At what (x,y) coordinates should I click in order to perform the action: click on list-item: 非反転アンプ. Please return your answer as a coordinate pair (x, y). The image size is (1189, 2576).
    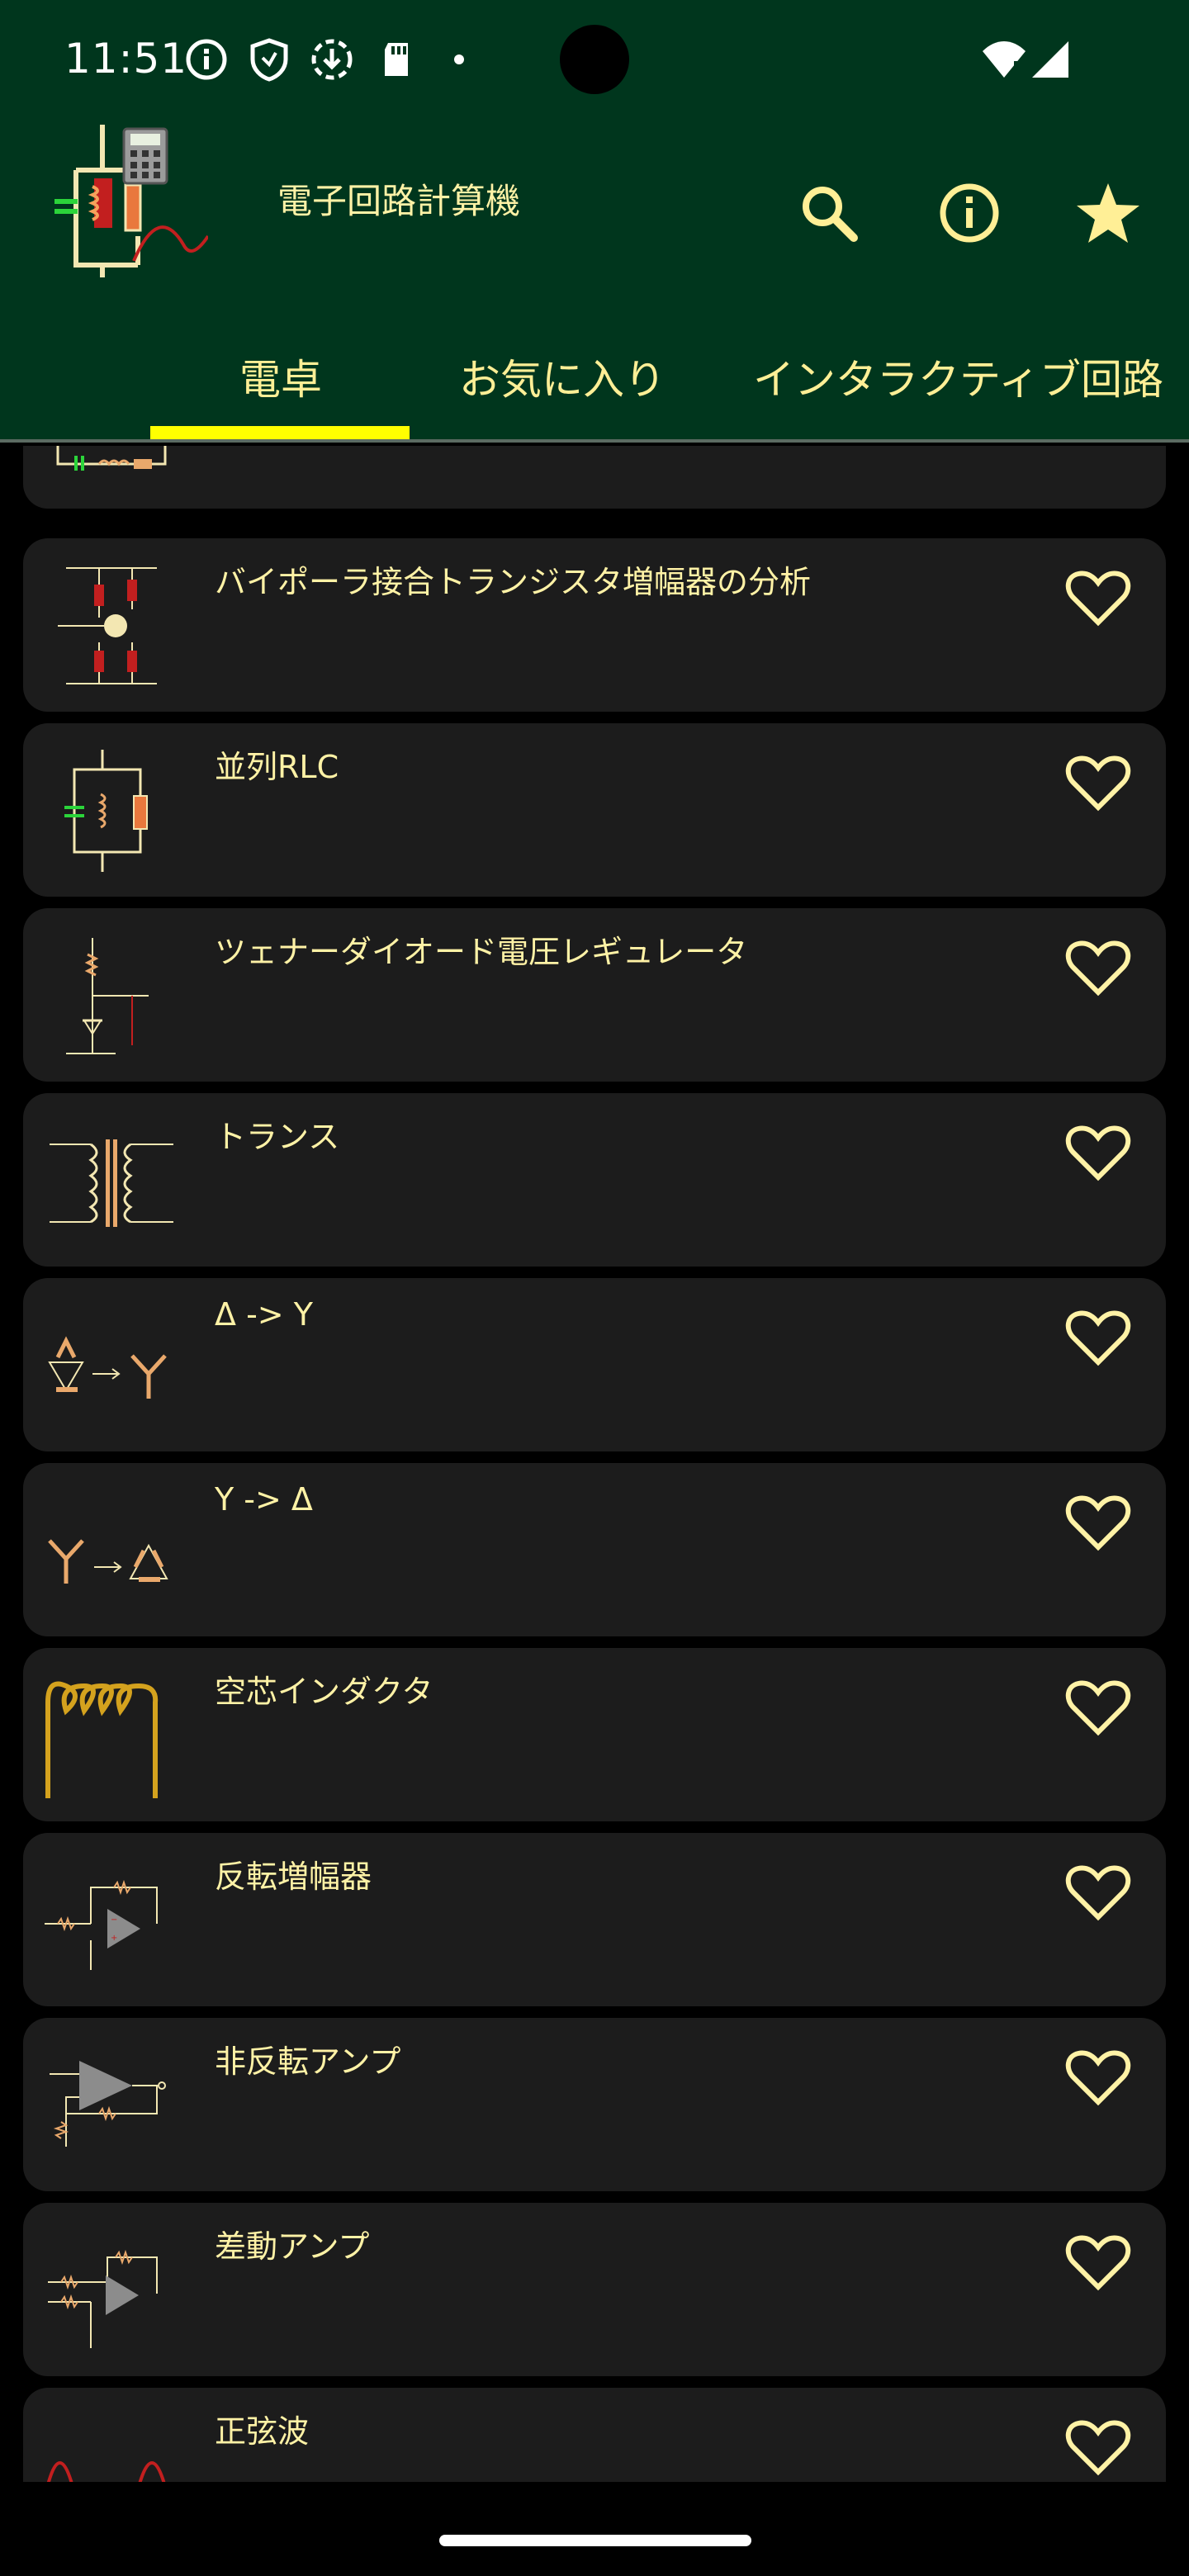
    Looking at the image, I should click on (594, 2104).